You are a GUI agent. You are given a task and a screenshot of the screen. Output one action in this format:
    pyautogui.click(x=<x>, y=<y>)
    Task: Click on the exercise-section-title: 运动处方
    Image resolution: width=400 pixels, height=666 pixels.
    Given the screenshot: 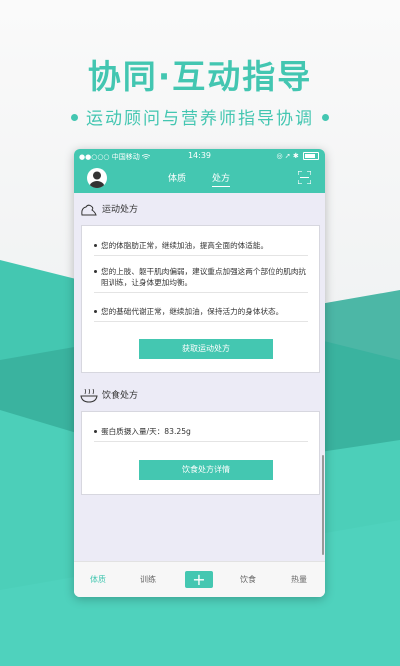 What is the action you would take?
    pyautogui.click(x=109, y=211)
    